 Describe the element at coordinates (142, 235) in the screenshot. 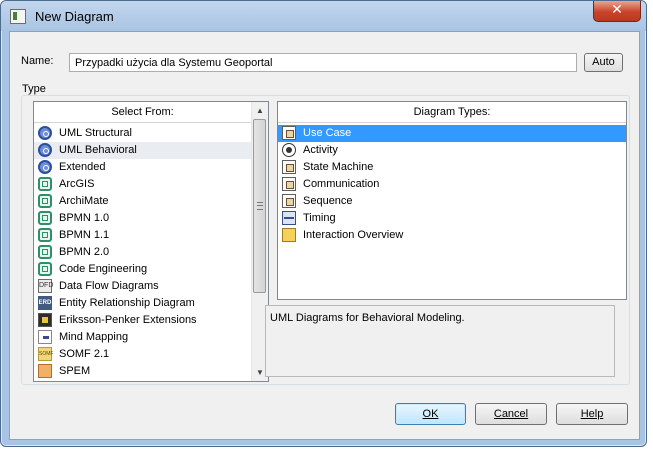

I see `list-item: BPMN 1.1` at that location.